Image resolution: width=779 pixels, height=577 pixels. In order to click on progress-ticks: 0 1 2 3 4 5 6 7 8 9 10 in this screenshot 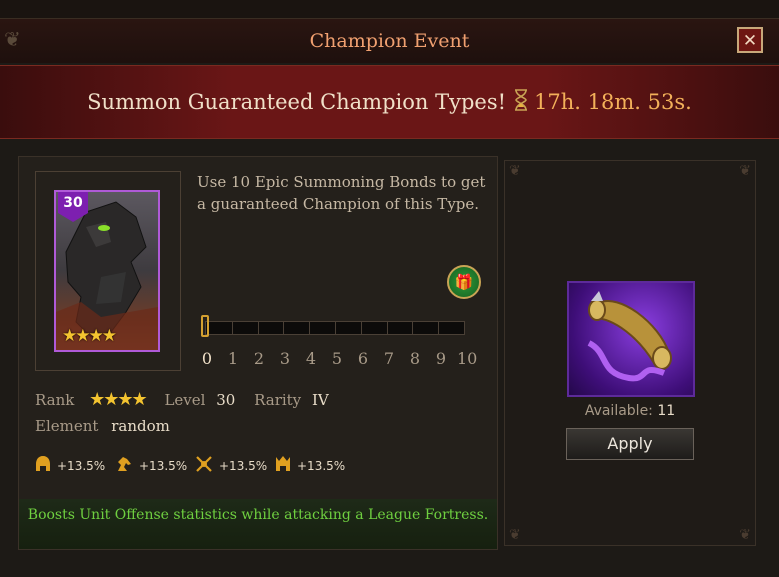, I will do `click(342, 359)`.